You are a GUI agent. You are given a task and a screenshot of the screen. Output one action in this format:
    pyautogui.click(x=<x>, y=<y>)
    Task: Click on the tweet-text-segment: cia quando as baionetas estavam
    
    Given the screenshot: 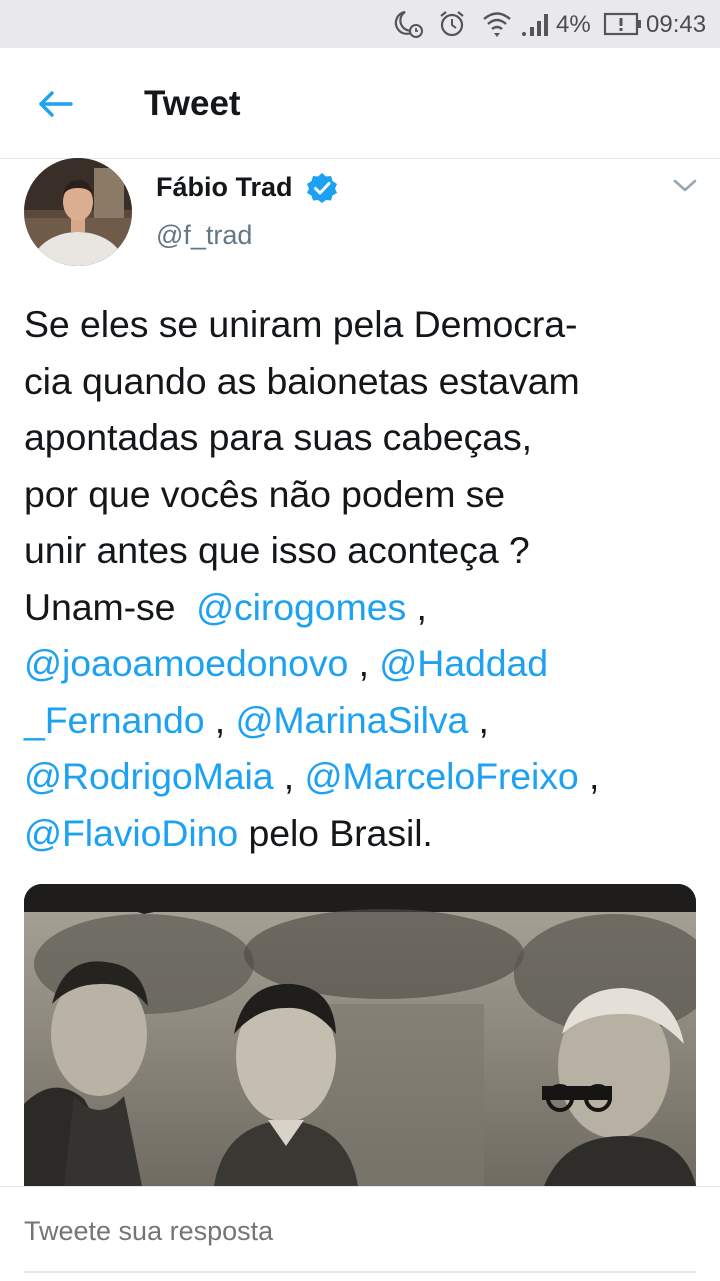 What is the action you would take?
    pyautogui.click(x=302, y=380)
    